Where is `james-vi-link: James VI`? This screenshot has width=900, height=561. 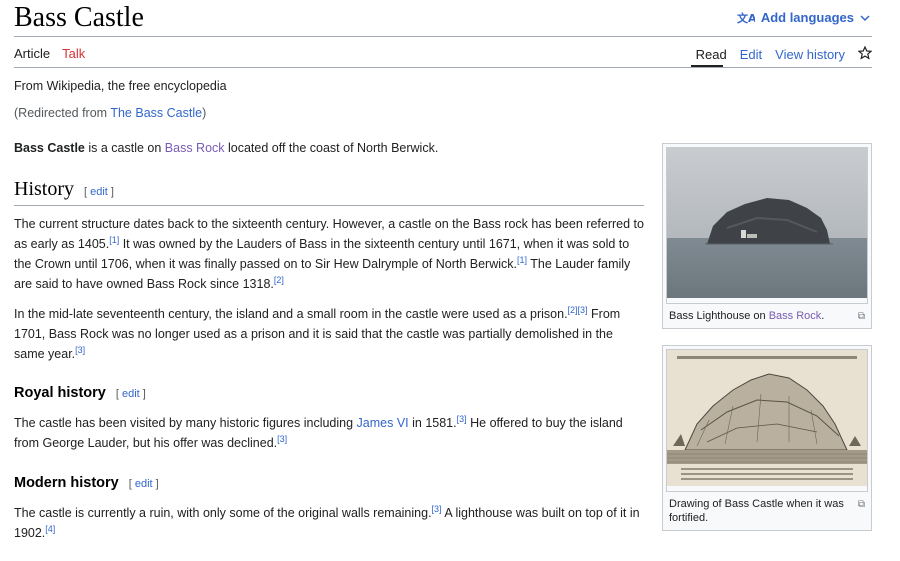
james-vi-link: James VI is located at coordinates (383, 423).